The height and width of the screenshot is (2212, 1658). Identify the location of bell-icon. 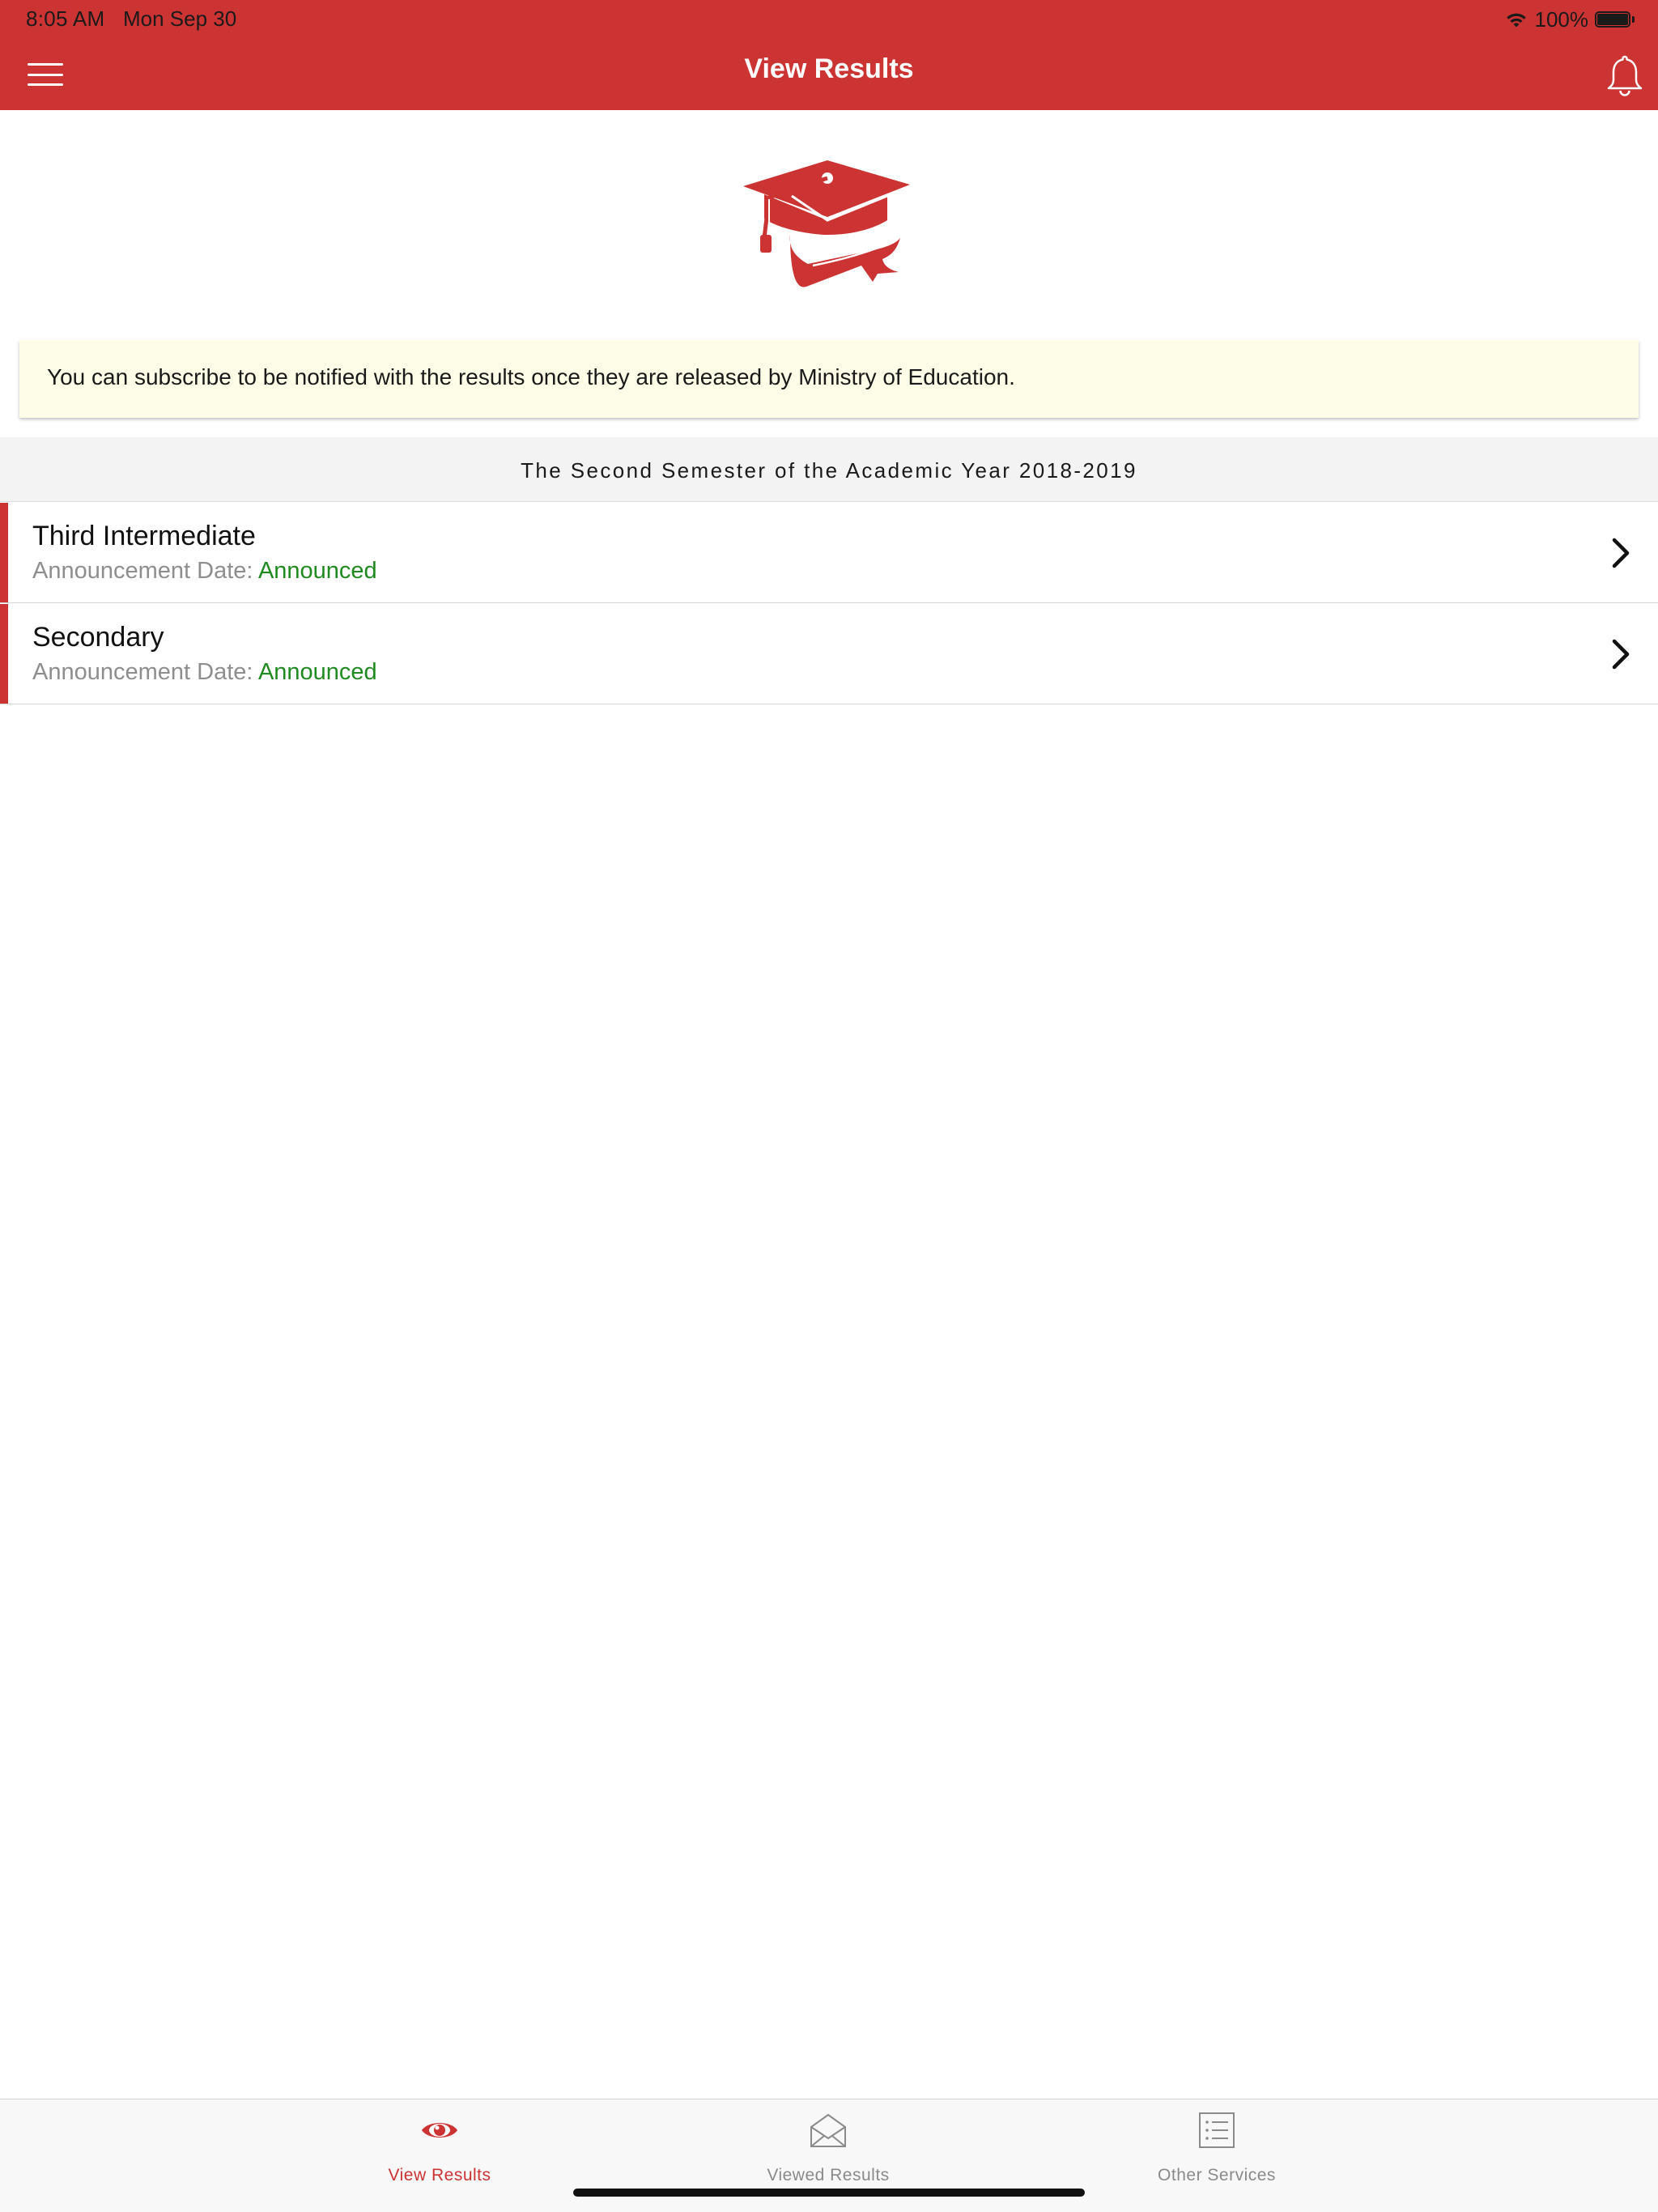
(1625, 75).